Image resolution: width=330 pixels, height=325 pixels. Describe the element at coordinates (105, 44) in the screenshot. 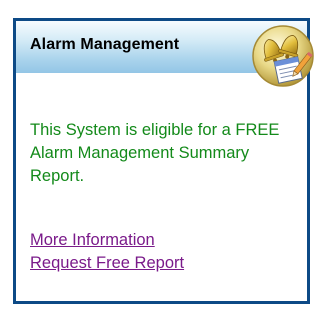

I see `panel-title: Alarm Management` at that location.